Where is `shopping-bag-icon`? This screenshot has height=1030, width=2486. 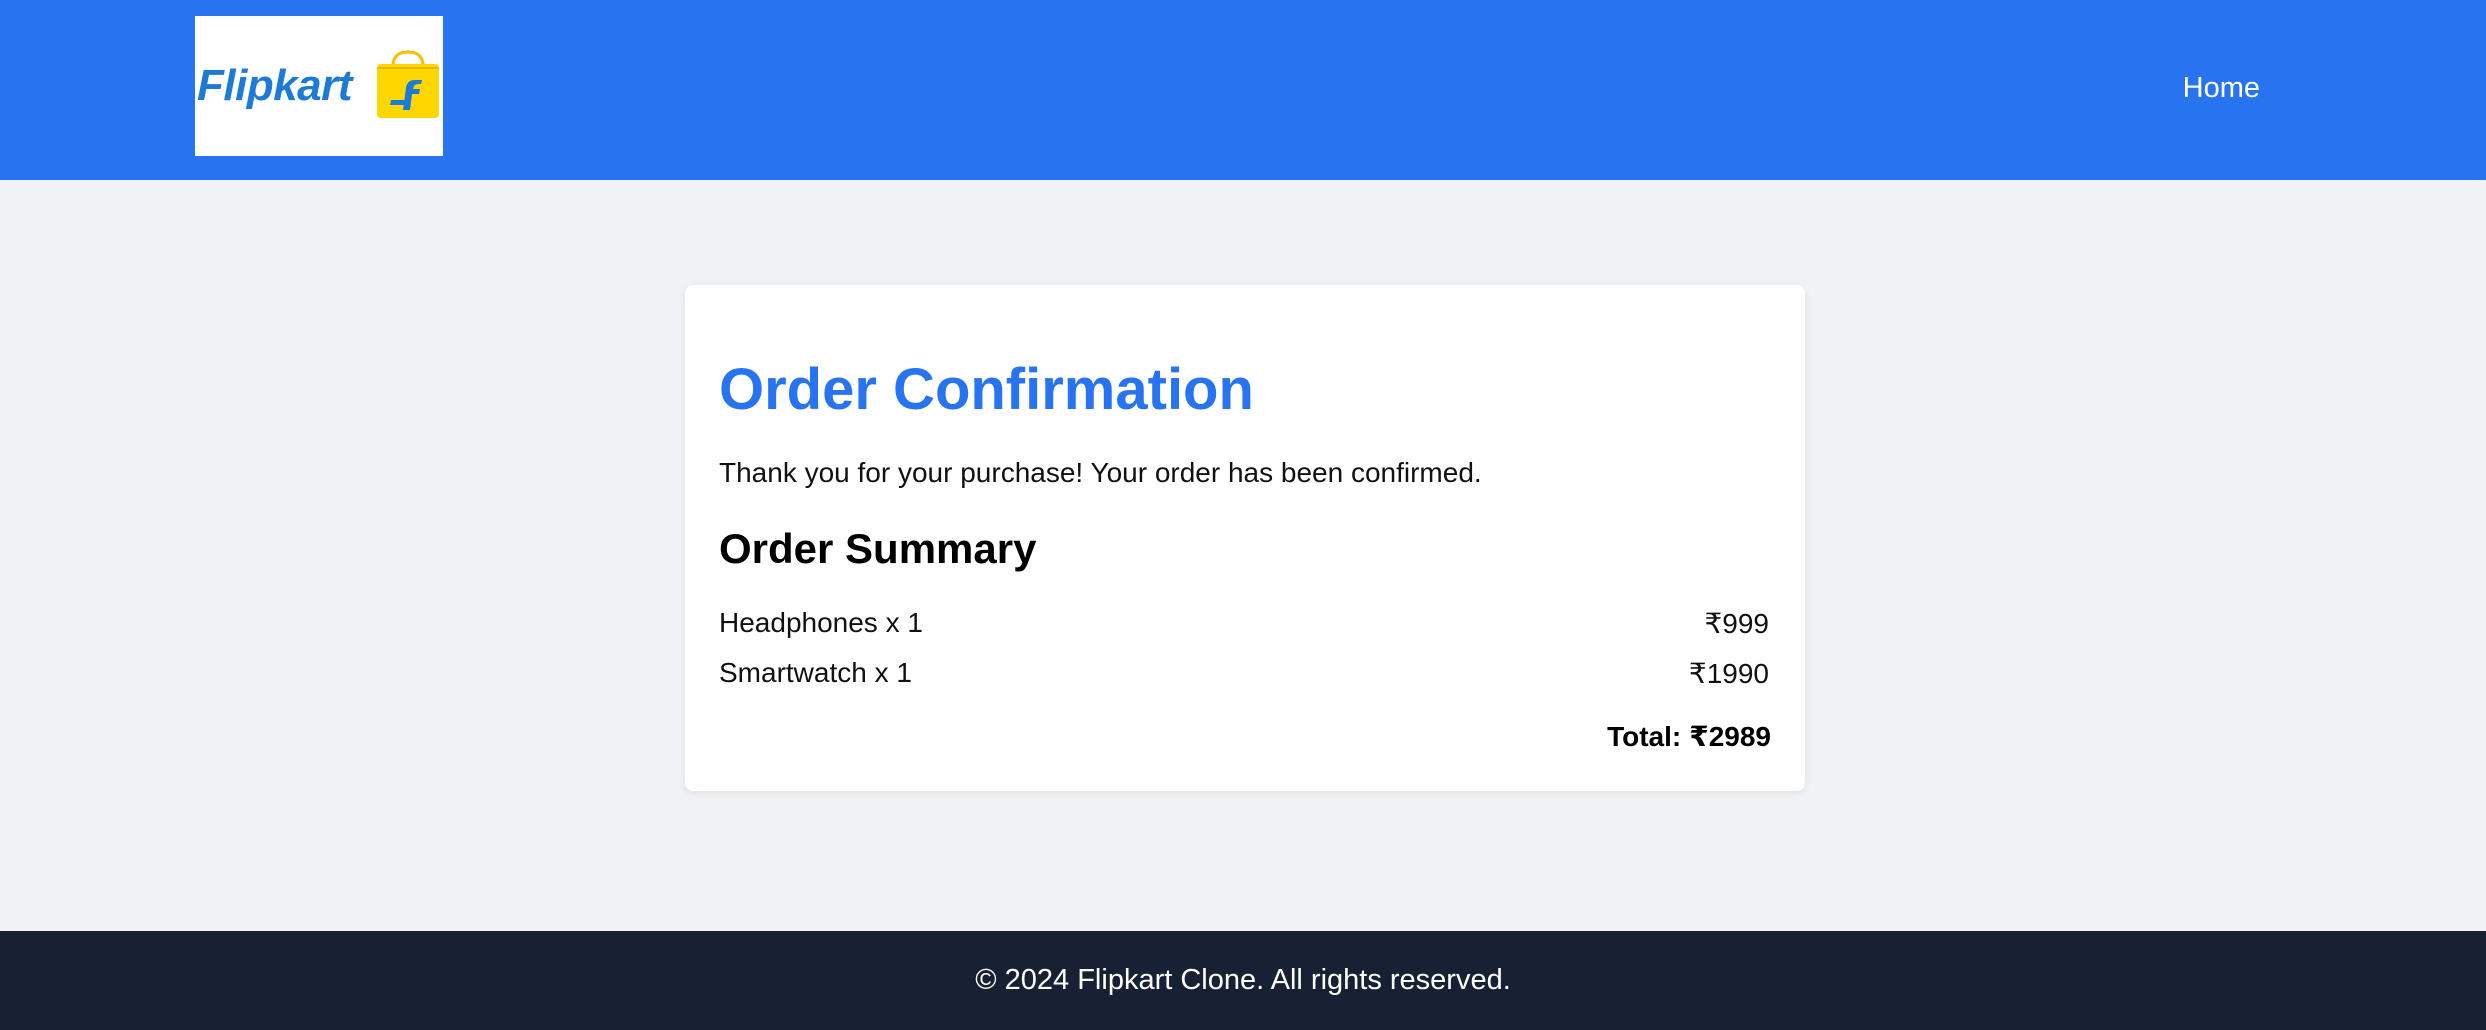 shopping-bag-icon is located at coordinates (408, 84).